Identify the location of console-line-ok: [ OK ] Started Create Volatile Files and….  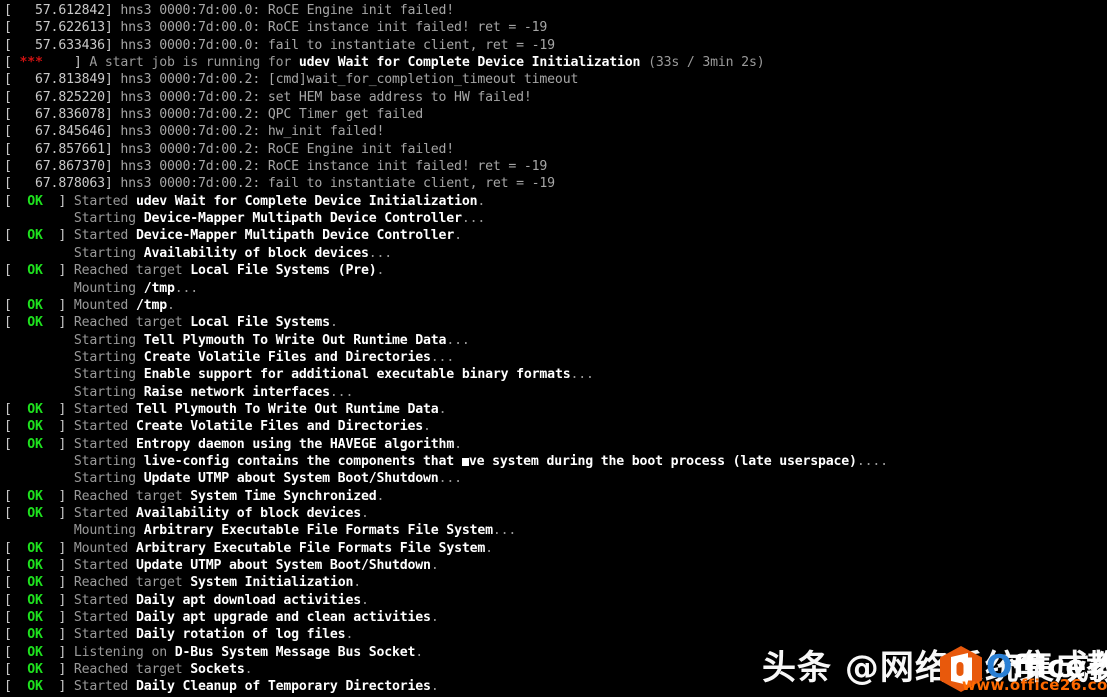
(555, 426).